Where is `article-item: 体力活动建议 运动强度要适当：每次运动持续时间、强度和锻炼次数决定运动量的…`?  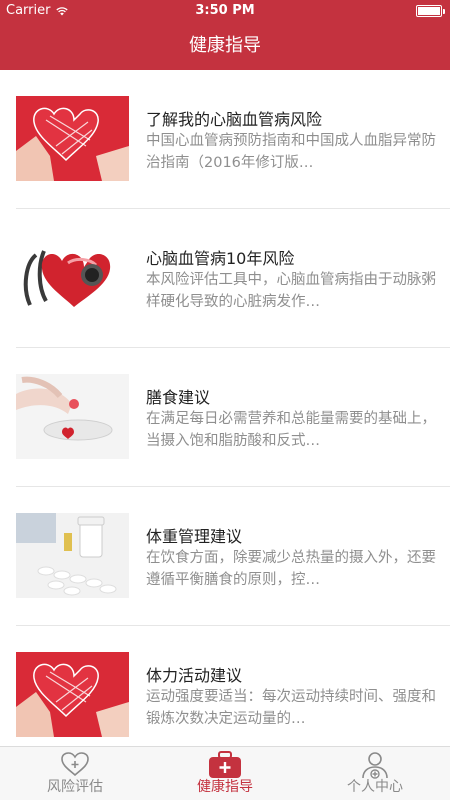
article-item: 体力活动建议 运动强度要适当：每次运动持续时间、强度和锻炼次数决定运动量的… is located at coordinates (233, 686).